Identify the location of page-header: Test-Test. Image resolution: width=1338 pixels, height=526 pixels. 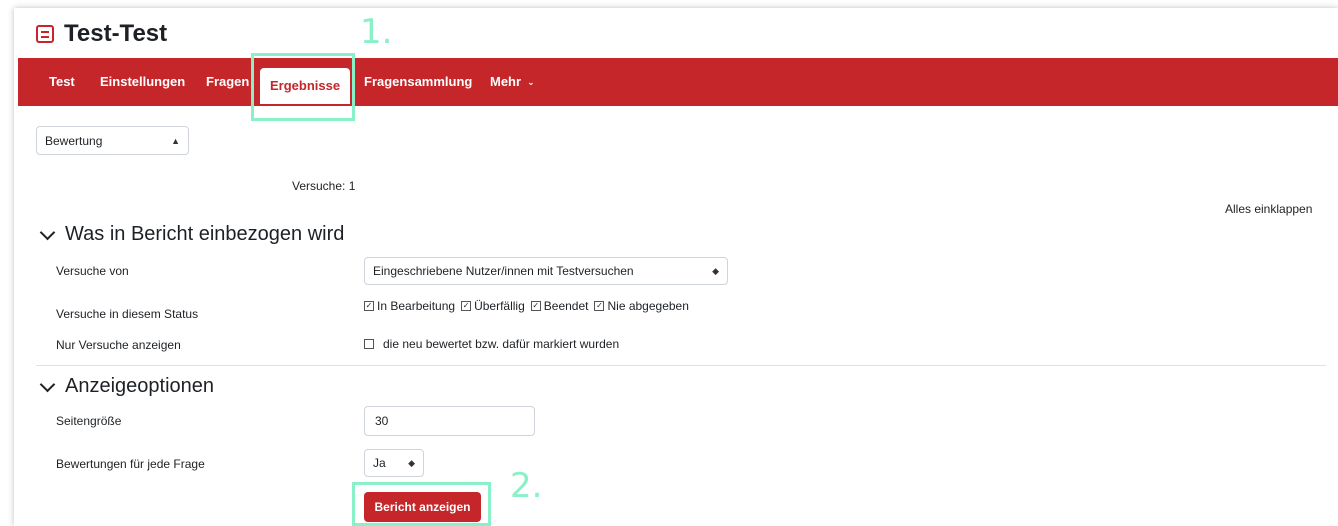
(101, 34).